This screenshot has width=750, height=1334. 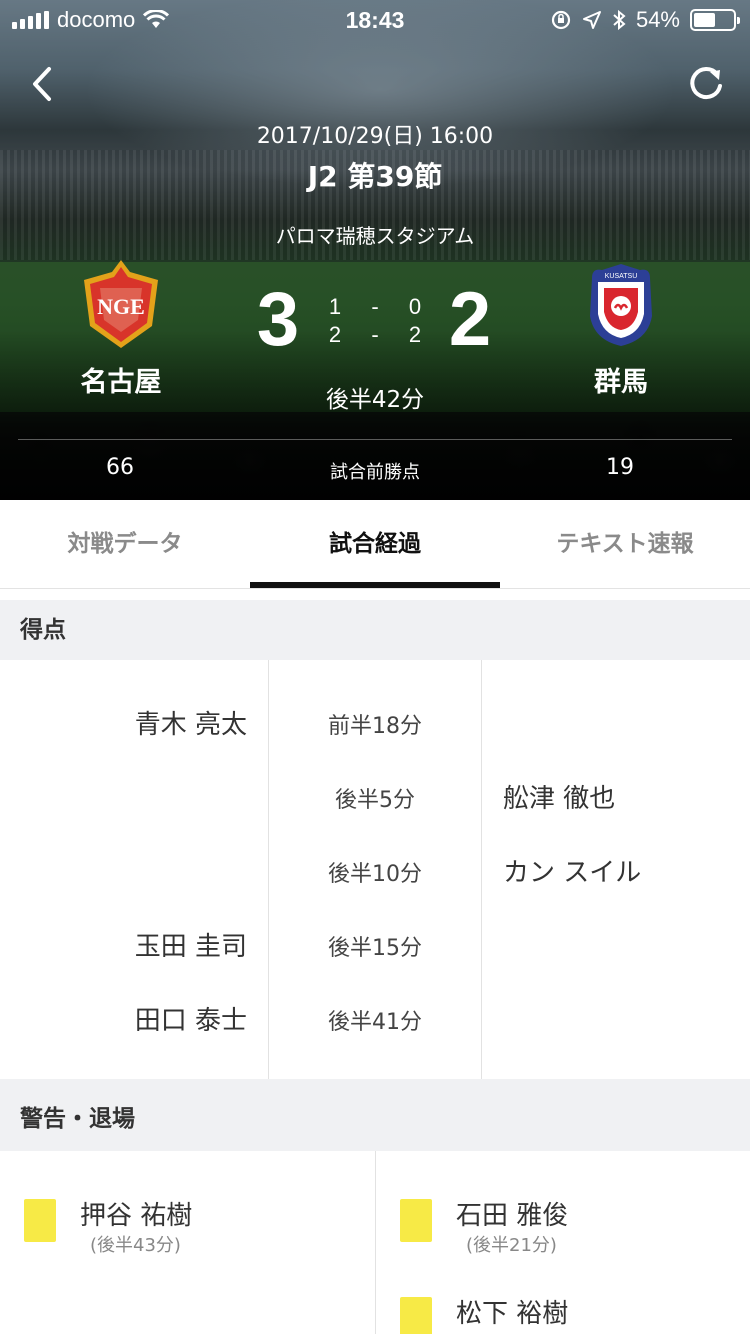 I want to click on first-half-score: 1 - 0, so click(x=375, y=306).